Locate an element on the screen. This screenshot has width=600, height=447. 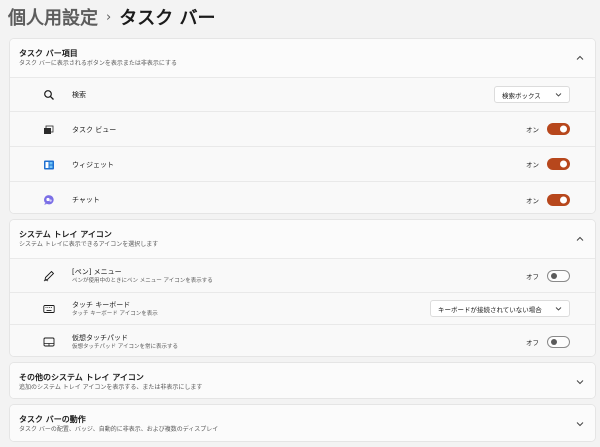
row-pen-menu: [ペン] メニュー ペンが使用中のときにペン メニュー アイコンを表示する オフ is located at coordinates (302, 275).